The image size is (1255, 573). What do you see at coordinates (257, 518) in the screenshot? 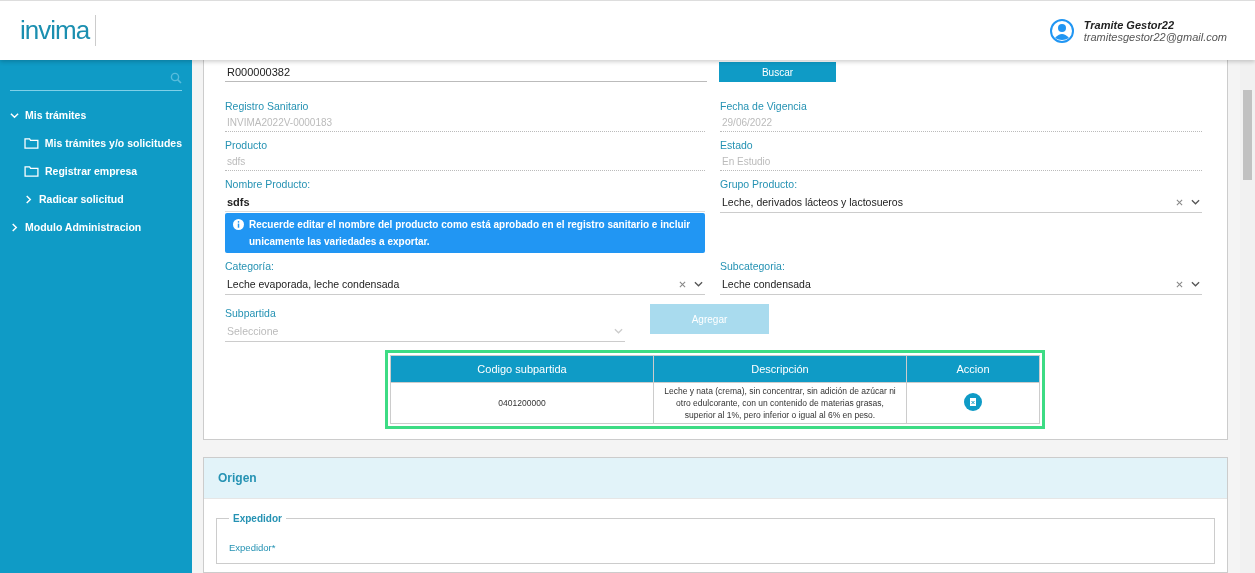
I see `fieldset-legend: Expedidor` at bounding box center [257, 518].